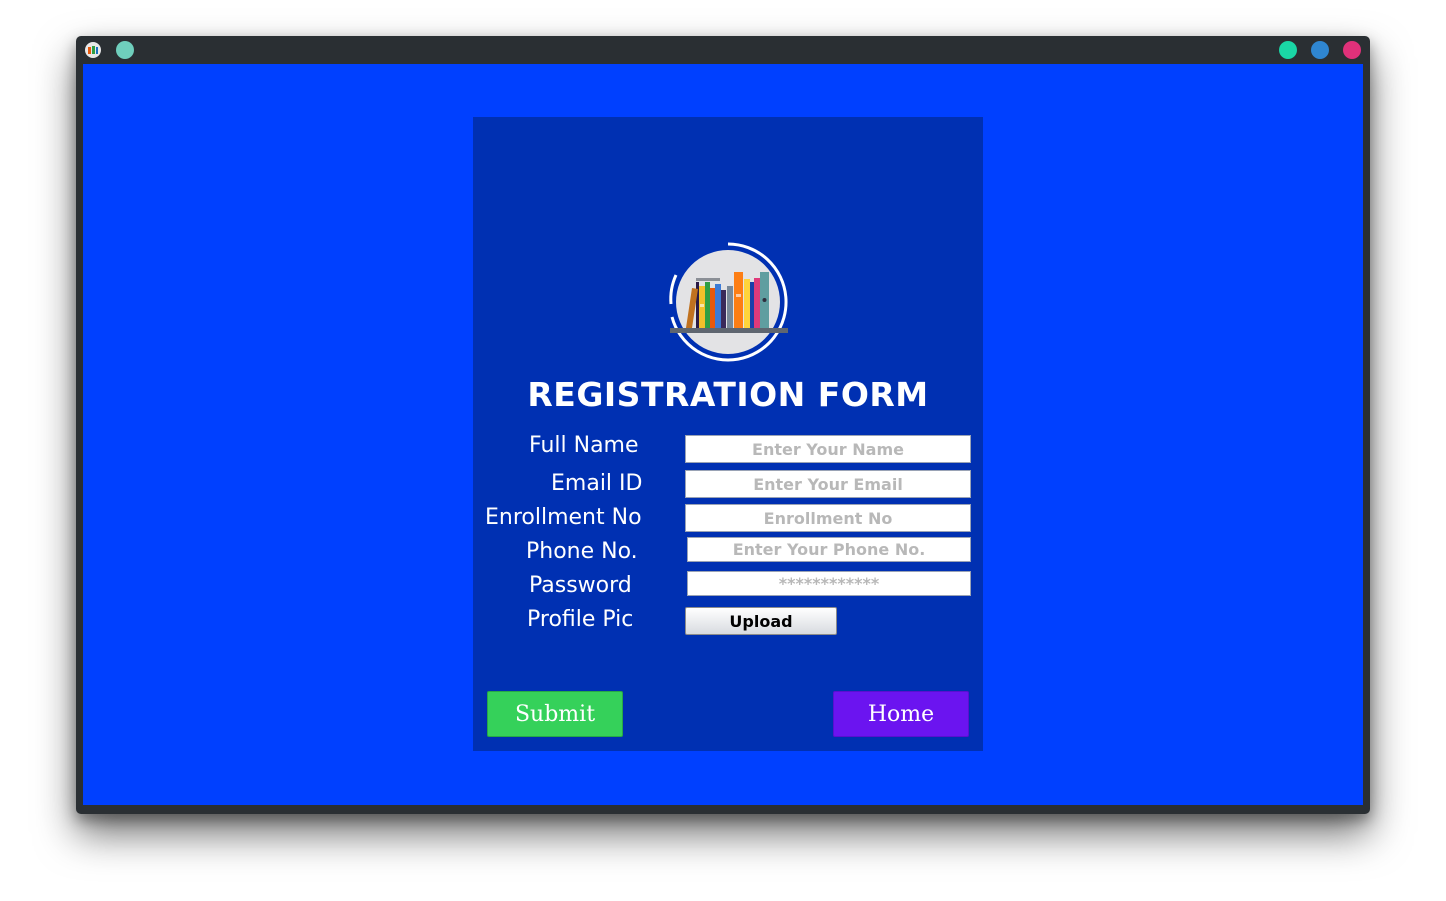 The width and height of the screenshot is (1446, 901). Describe the element at coordinates (580, 619) in the screenshot. I see `profile-pic-label: Profile Pic` at that location.